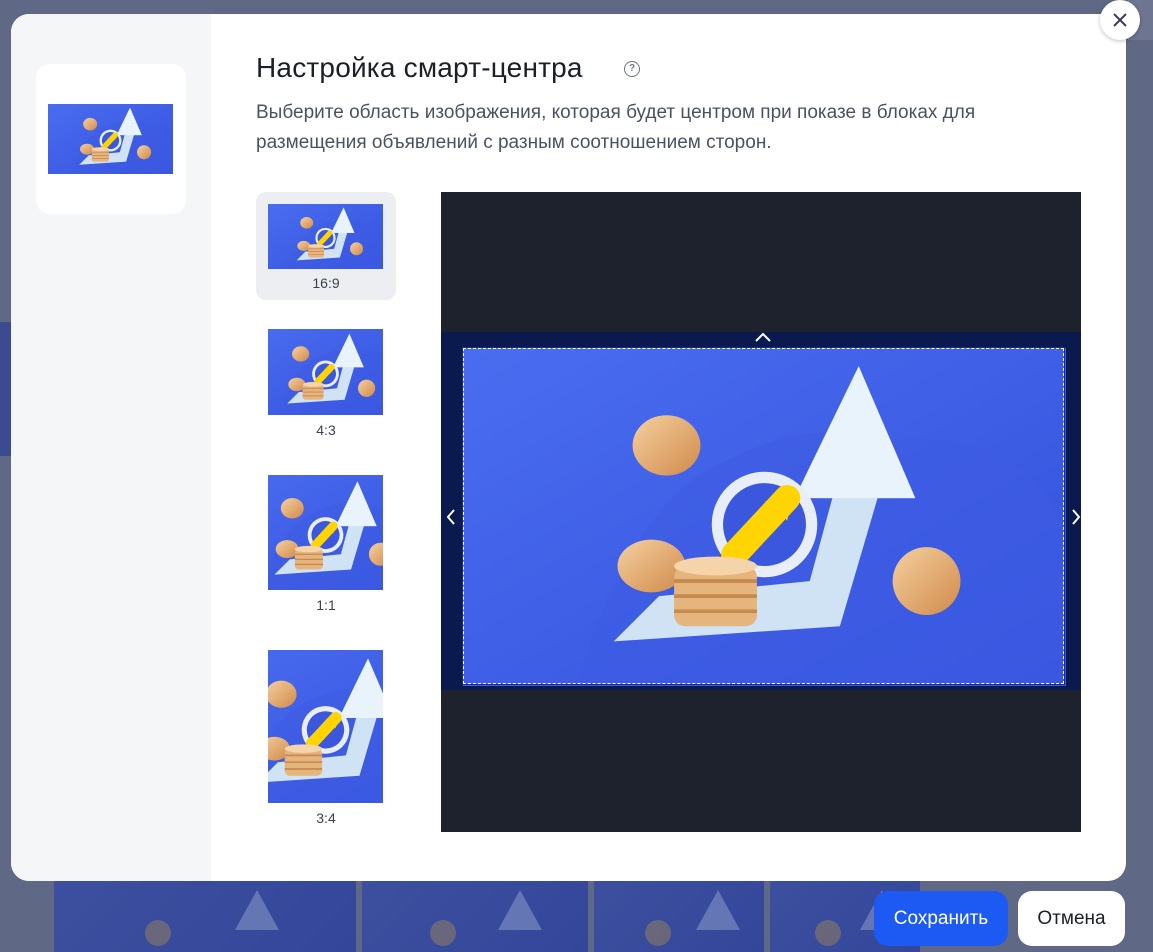 This screenshot has width=1153, height=952. What do you see at coordinates (451, 517) in the screenshot?
I see `chevron-left-icon` at bounding box center [451, 517].